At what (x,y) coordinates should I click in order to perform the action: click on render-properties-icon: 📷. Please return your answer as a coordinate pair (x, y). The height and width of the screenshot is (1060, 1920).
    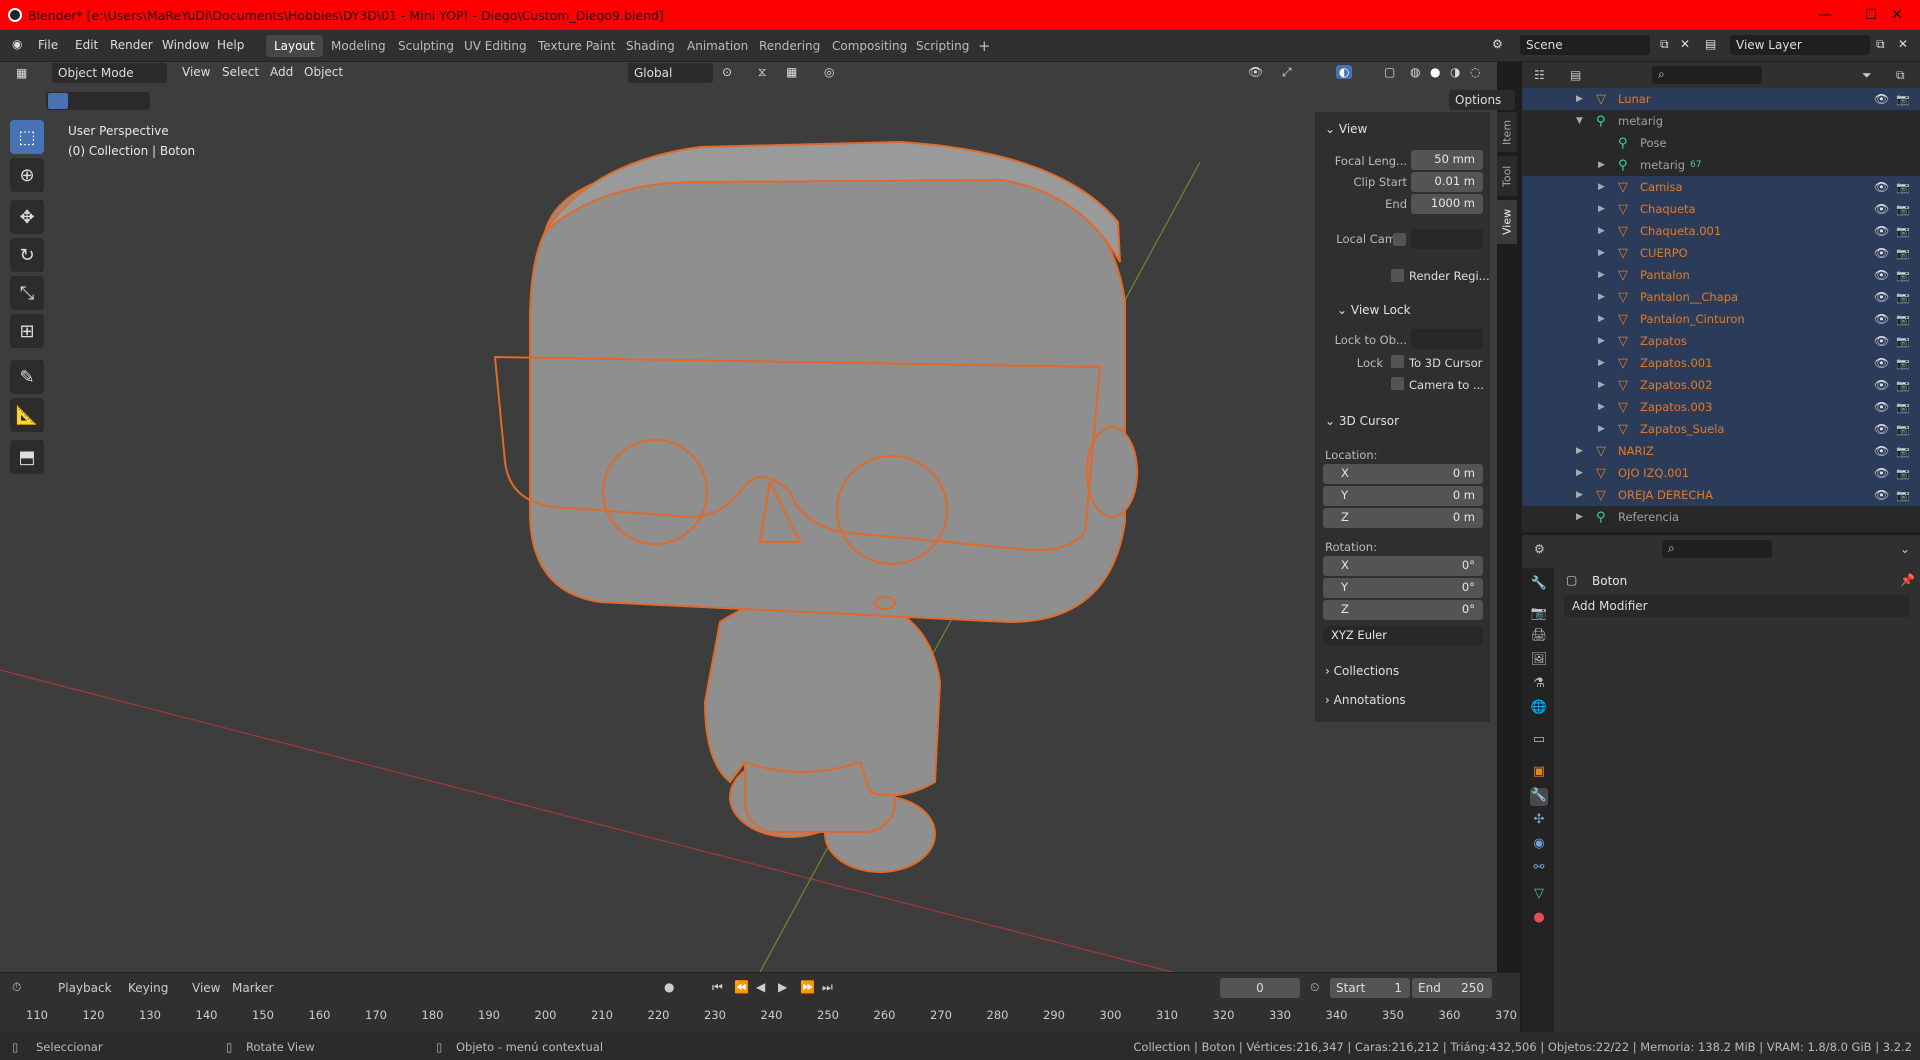
    Looking at the image, I should click on (1539, 615).